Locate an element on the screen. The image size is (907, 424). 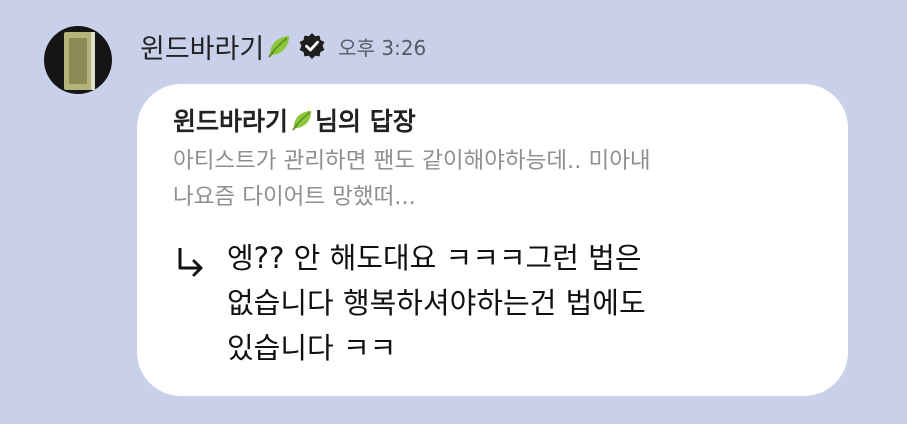
message-timestamp: 오후 3:26 is located at coordinates (382, 47).